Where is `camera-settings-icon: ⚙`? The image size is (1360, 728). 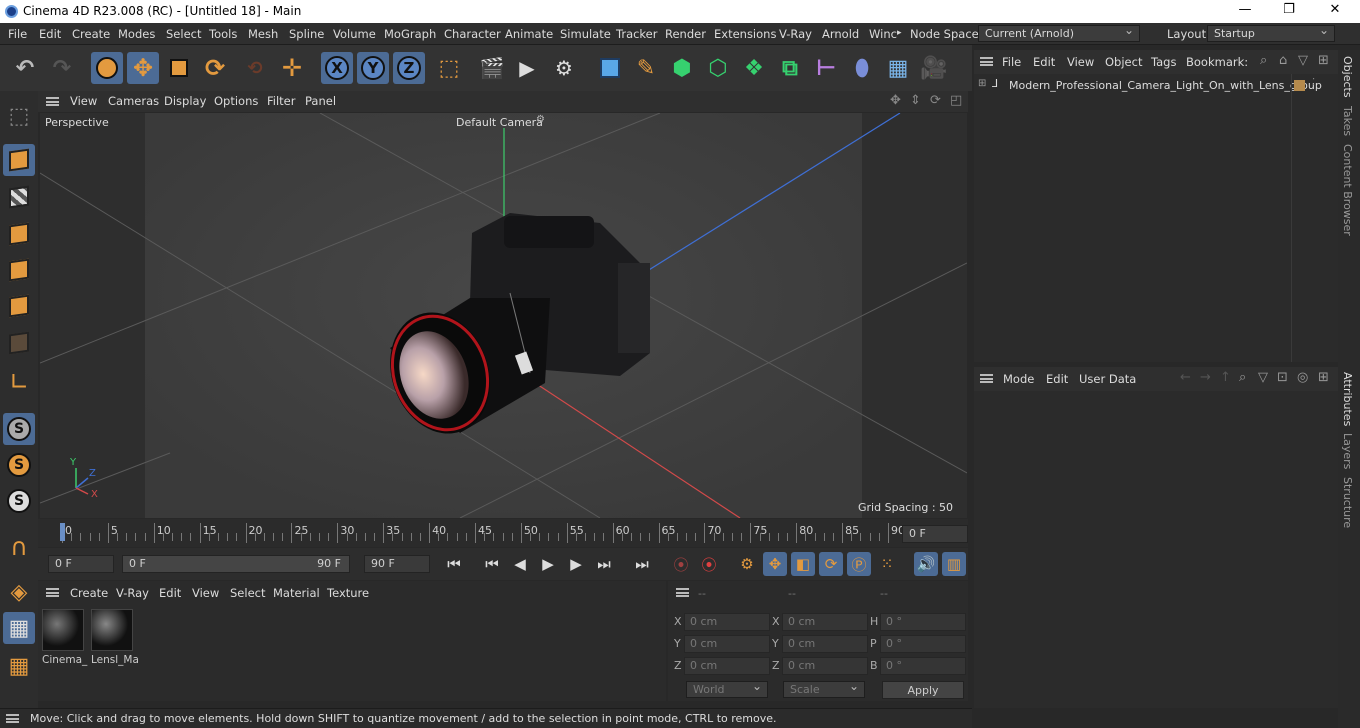
camera-settings-icon: ⚙ is located at coordinates (540, 119).